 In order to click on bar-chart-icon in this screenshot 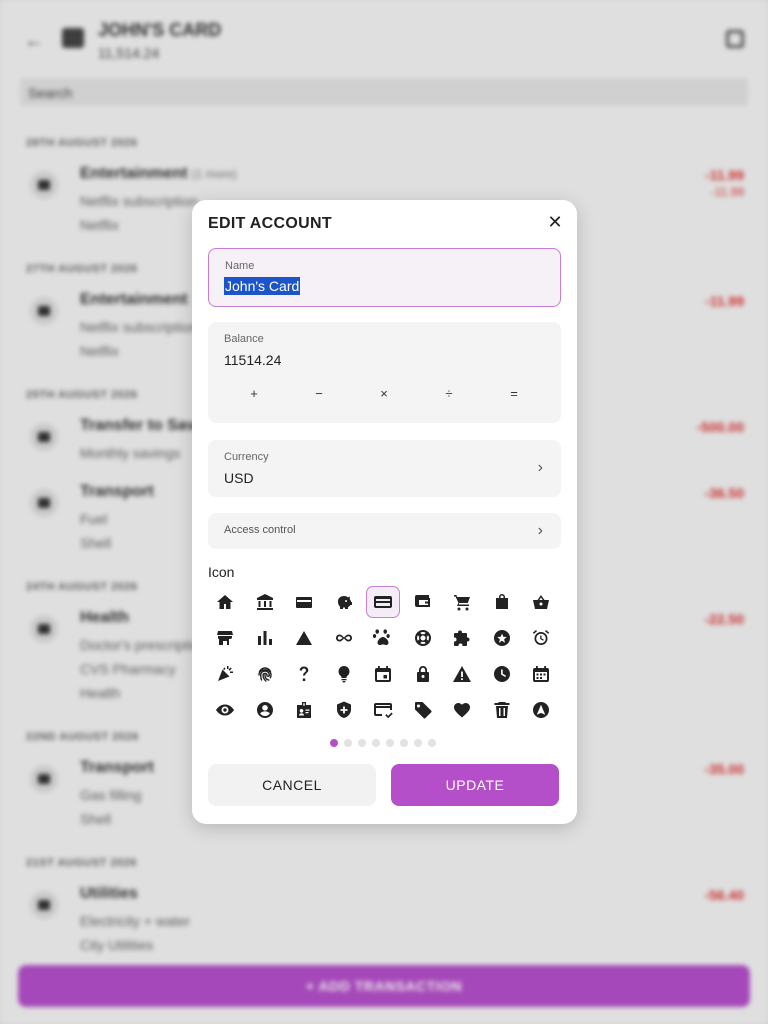, I will do `click(265, 638)`.